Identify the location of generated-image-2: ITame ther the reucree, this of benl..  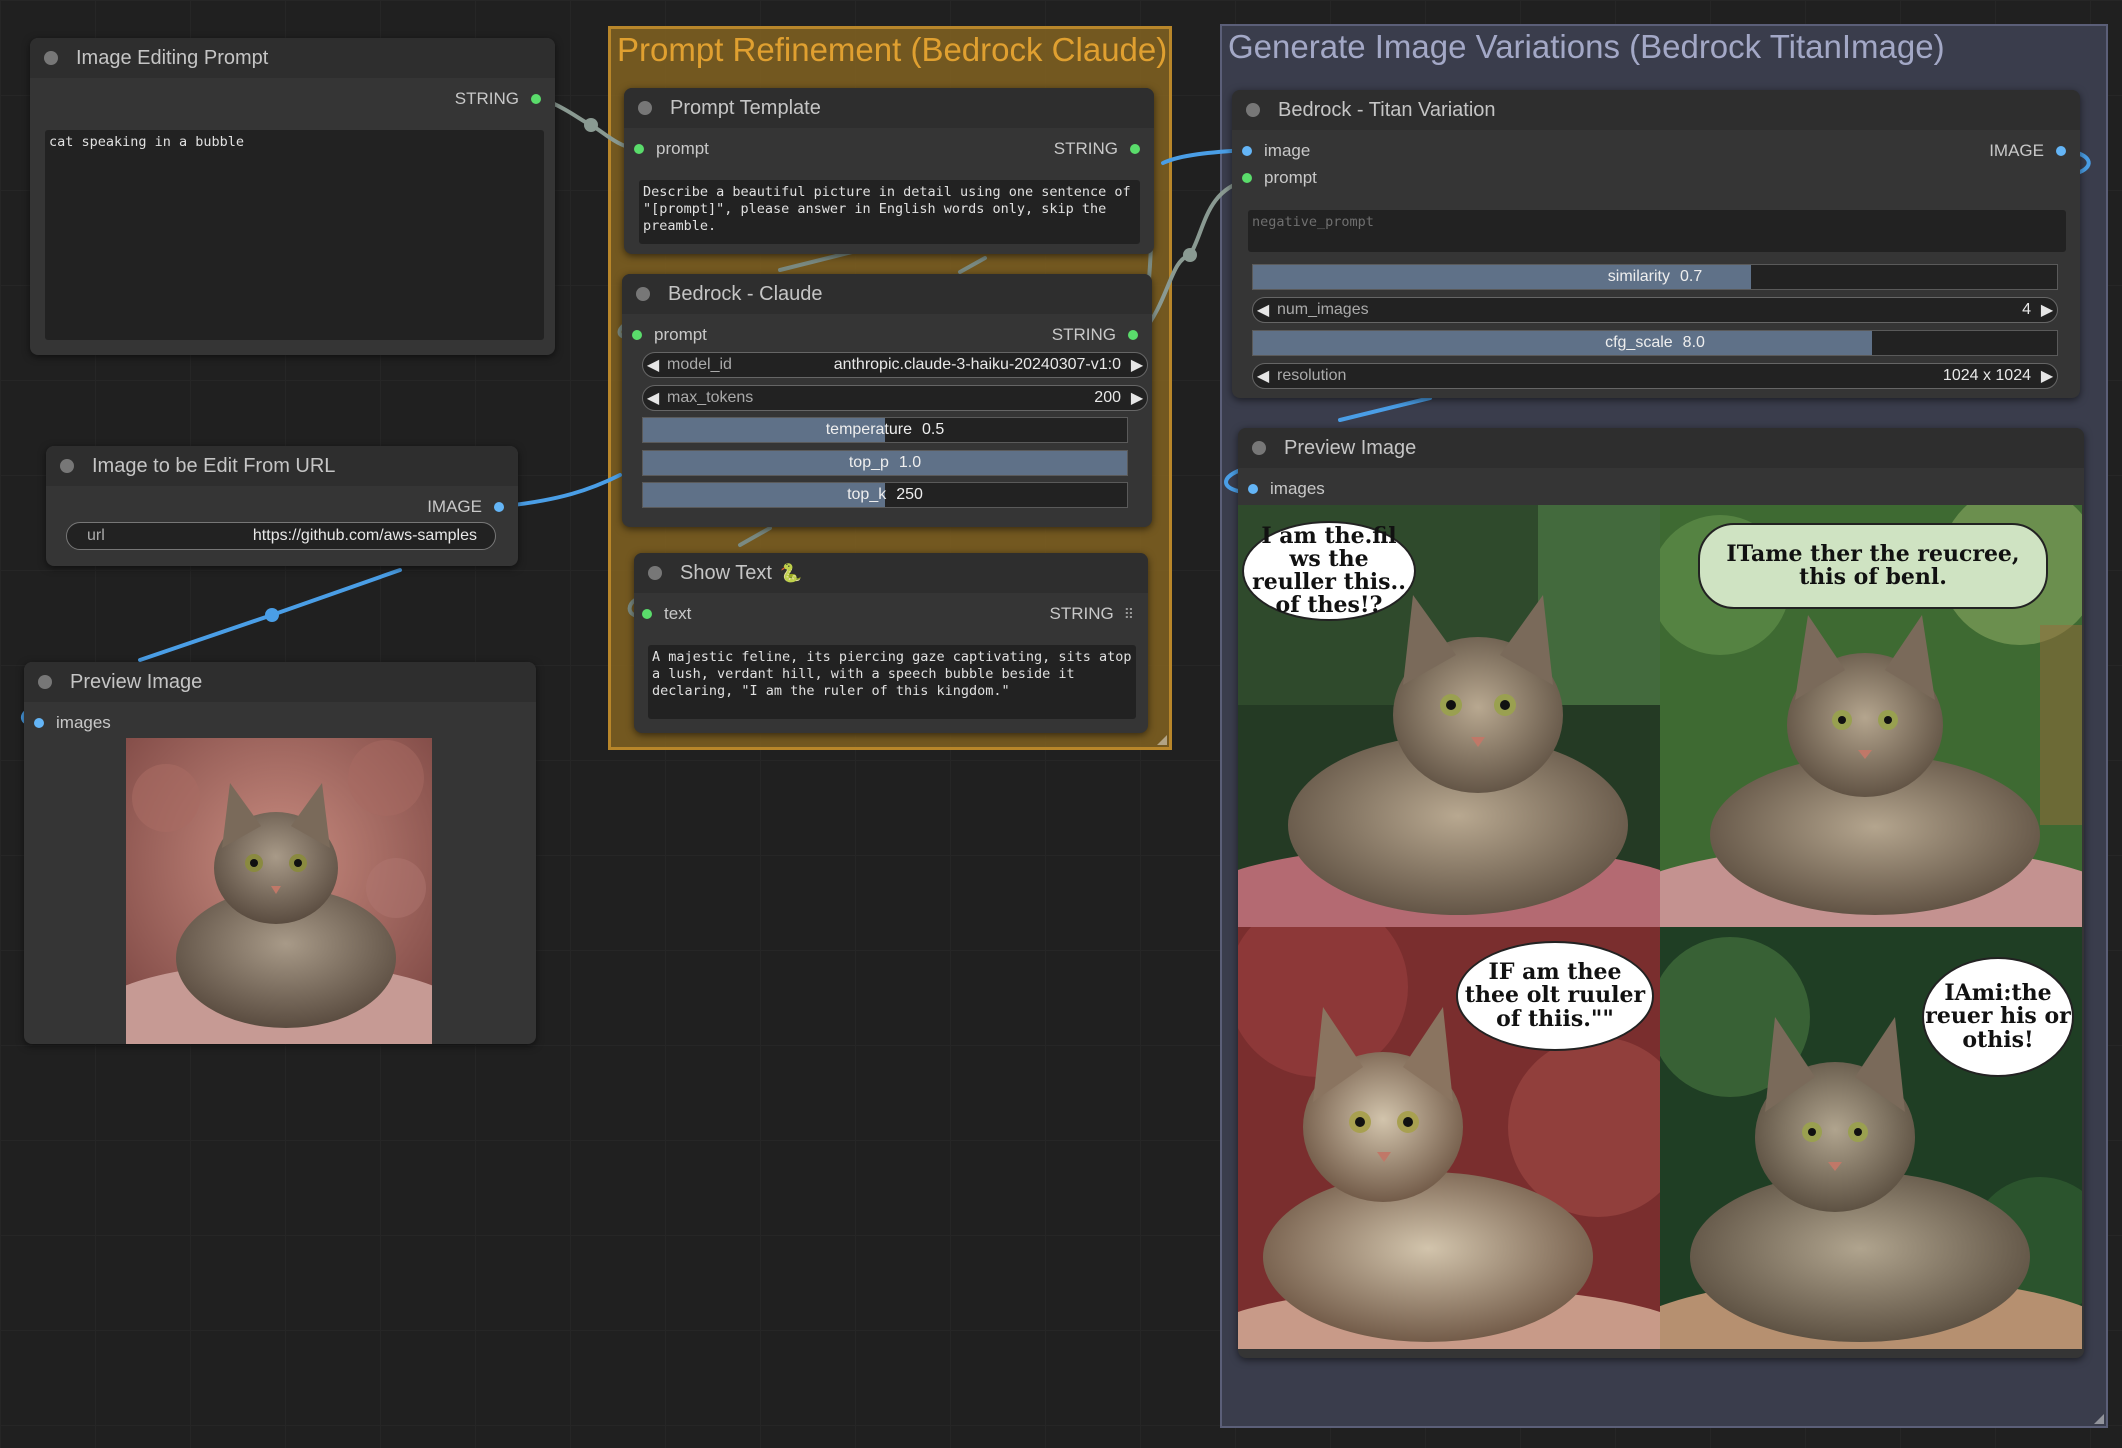
(1871, 716).